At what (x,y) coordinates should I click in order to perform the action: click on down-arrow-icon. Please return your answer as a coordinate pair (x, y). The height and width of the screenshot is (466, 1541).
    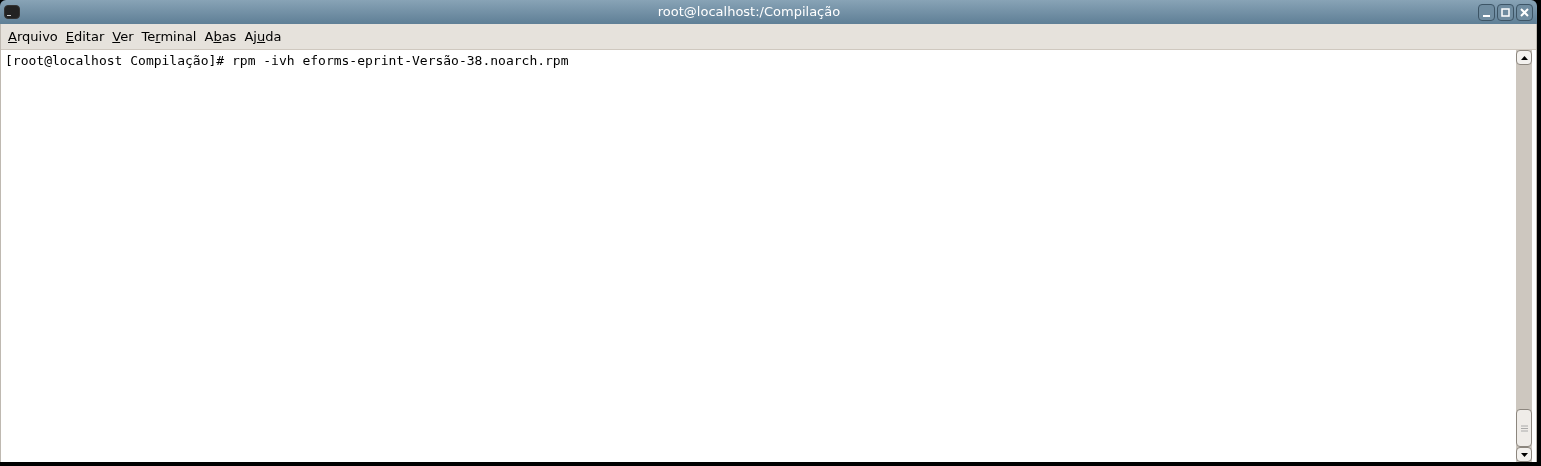
    Looking at the image, I should click on (1524, 454).